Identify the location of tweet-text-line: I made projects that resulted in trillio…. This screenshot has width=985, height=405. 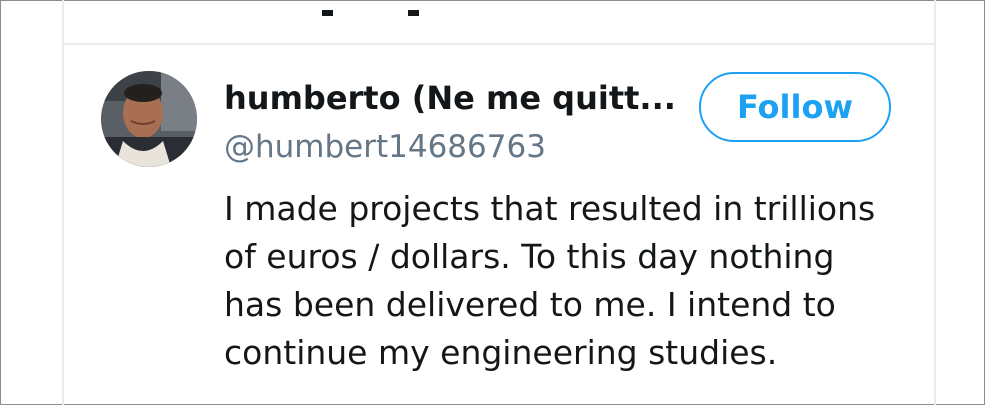
(550, 208).